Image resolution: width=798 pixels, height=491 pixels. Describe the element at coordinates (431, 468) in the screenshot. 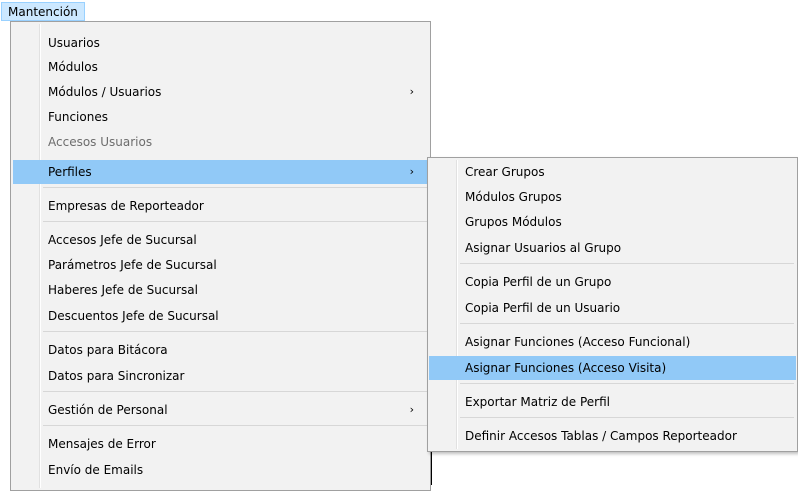

I see `text-cursor` at that location.